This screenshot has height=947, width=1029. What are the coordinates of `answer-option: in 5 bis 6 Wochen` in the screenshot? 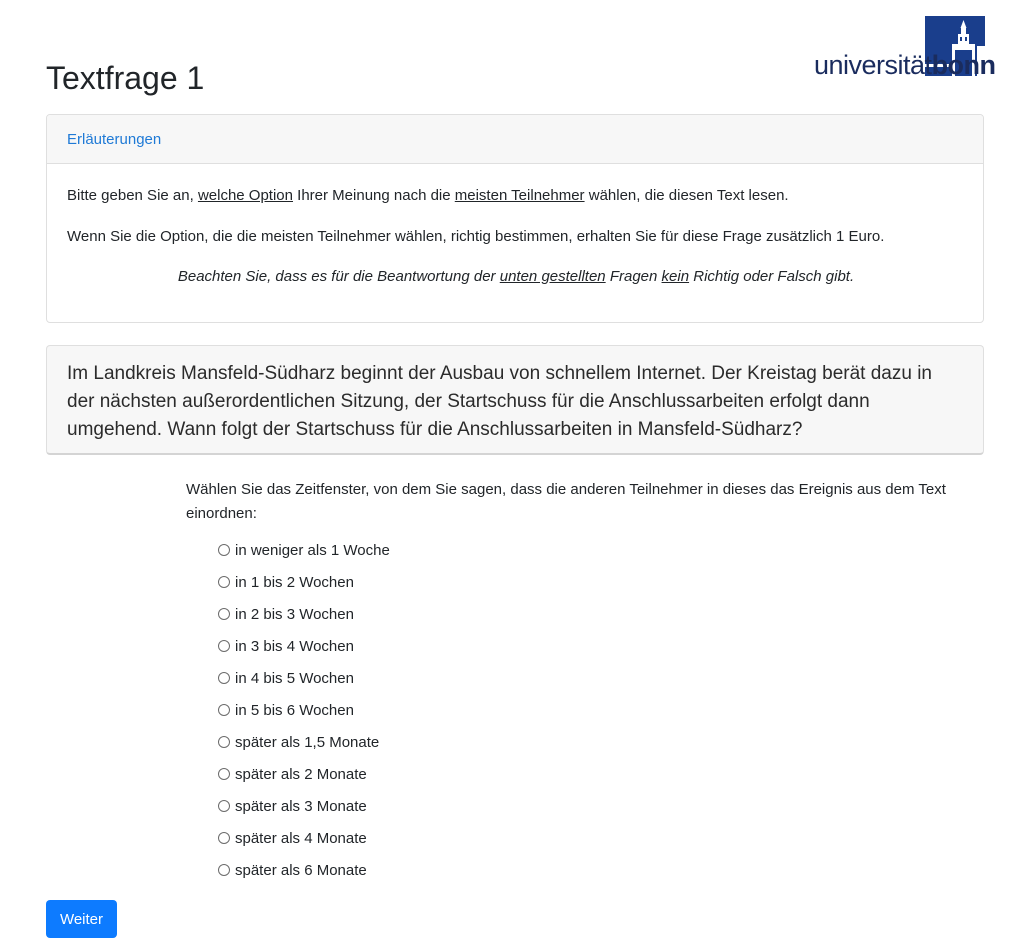 It's located at (304, 710).